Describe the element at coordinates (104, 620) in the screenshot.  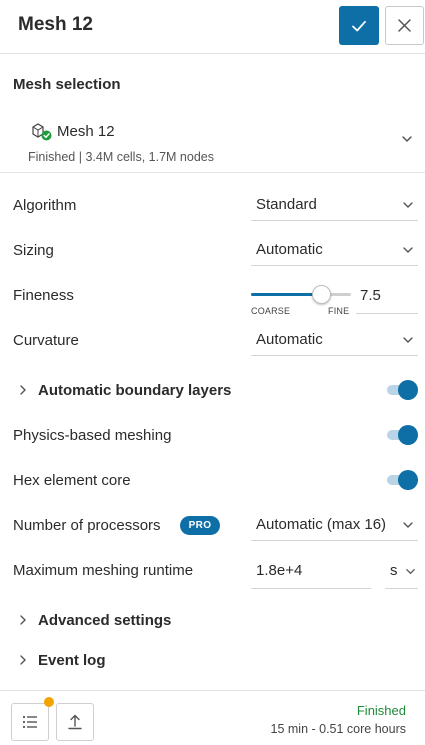
I see `advanced-settings-label: Advanced settings` at that location.